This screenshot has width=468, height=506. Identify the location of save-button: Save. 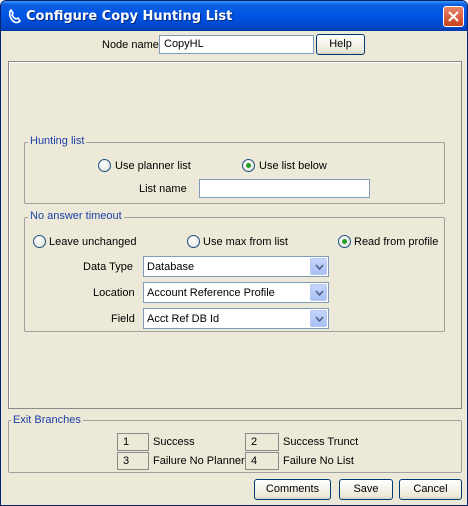
(366, 489).